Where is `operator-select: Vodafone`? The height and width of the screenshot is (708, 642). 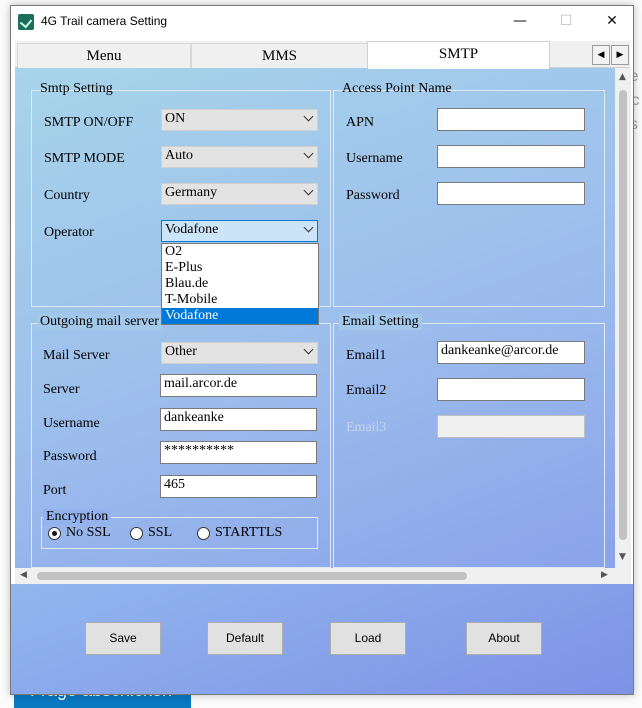
operator-select: Vodafone is located at coordinates (239, 231).